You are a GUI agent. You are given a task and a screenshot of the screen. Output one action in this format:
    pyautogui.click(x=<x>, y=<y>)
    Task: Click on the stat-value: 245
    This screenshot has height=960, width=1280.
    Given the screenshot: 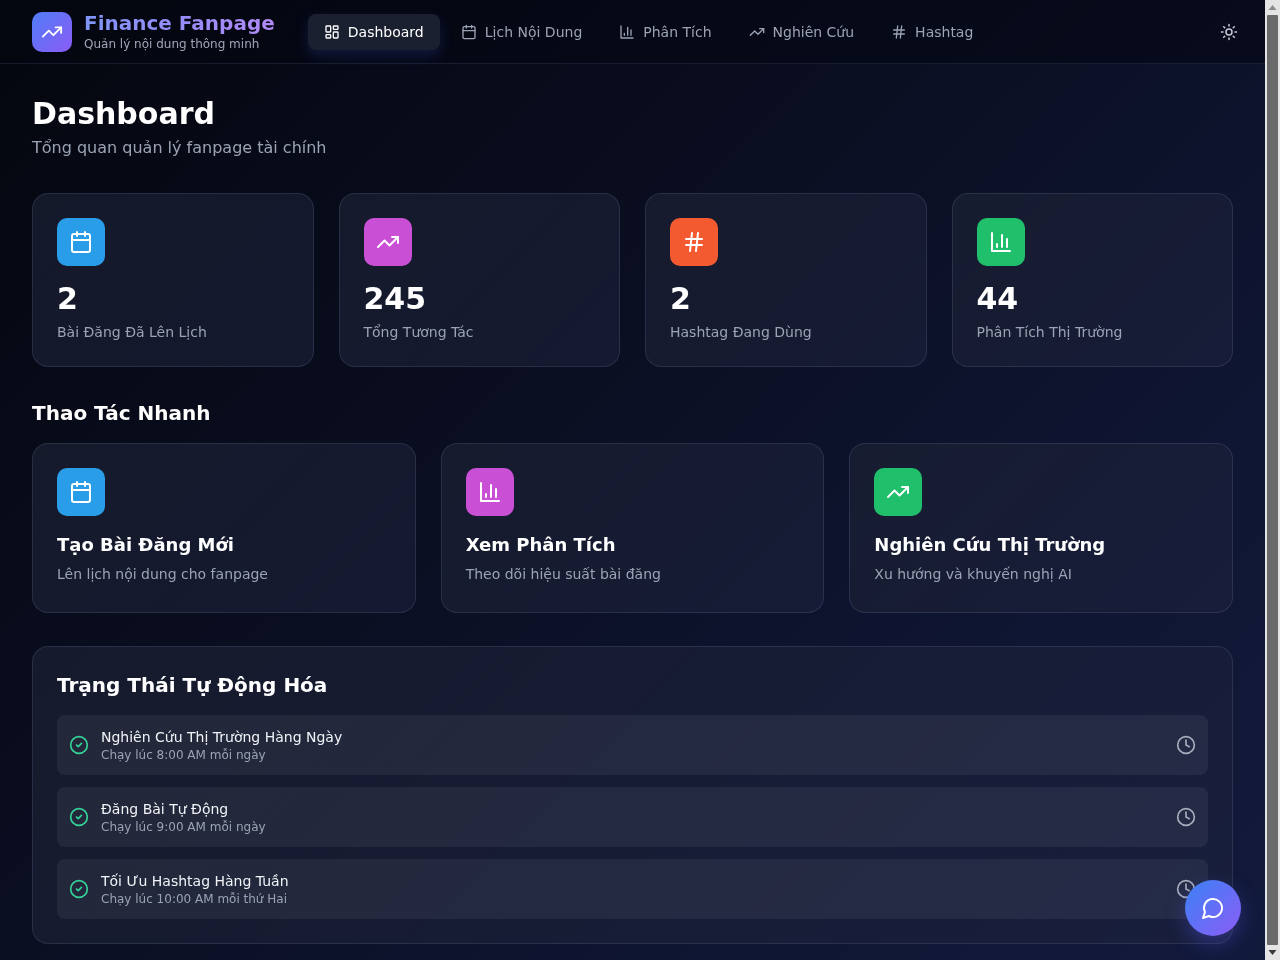 What is the action you would take?
    pyautogui.click(x=395, y=299)
    